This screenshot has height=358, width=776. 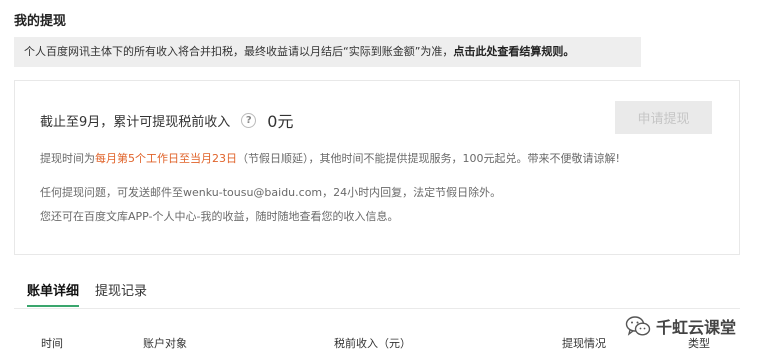 I want to click on tab-bill-details: 账单详细, so click(x=53, y=293).